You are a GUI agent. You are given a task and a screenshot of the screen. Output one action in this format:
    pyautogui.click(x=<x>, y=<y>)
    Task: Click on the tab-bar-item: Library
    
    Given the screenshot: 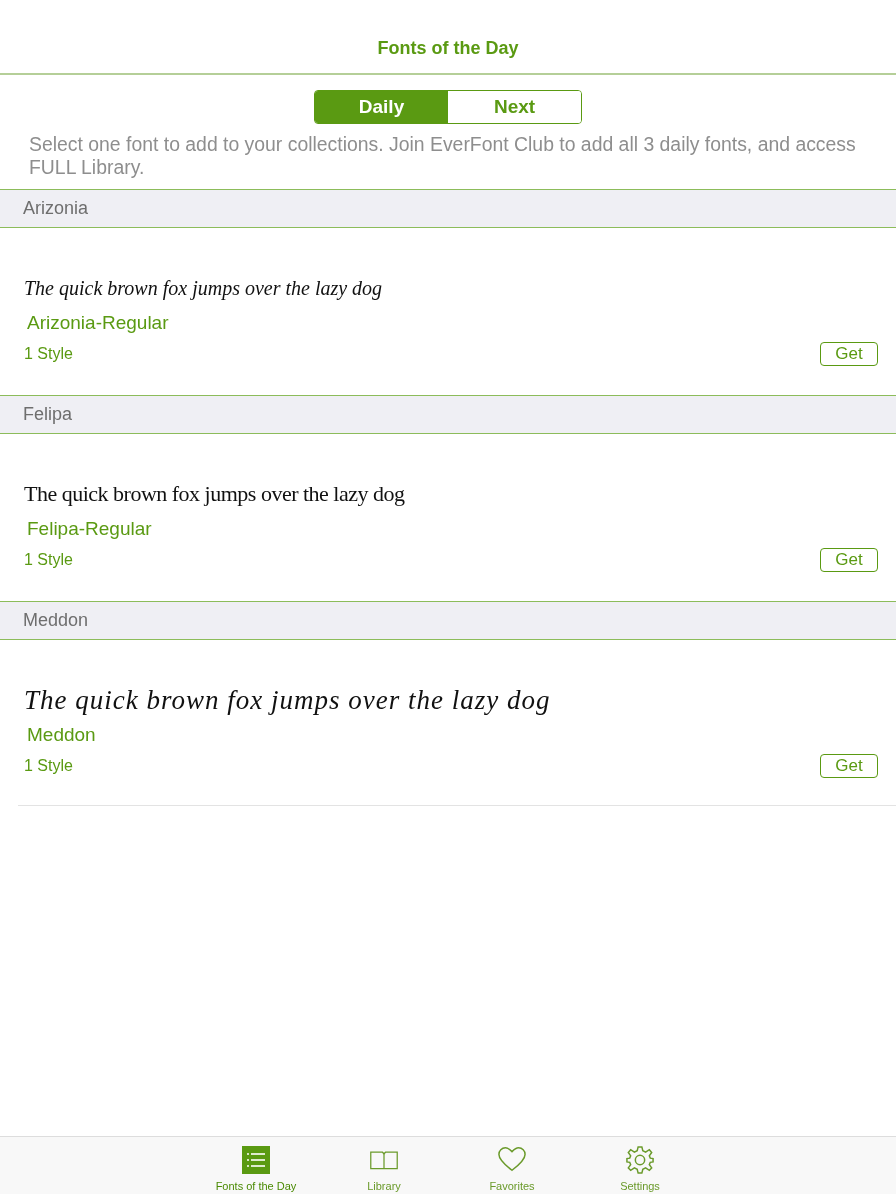 What is the action you would take?
    pyautogui.click(x=384, y=1165)
    